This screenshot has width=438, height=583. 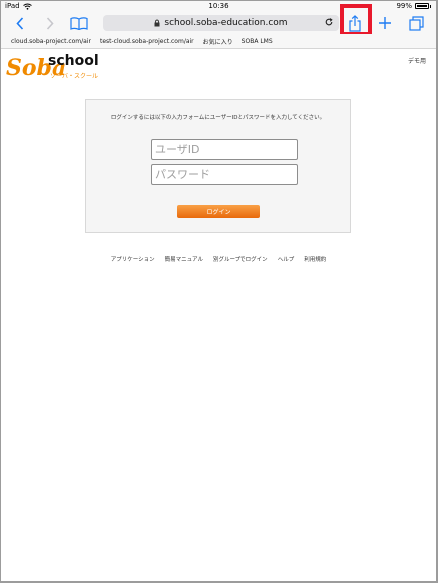 I want to click on footer-link: ヘルプ, so click(x=286, y=259).